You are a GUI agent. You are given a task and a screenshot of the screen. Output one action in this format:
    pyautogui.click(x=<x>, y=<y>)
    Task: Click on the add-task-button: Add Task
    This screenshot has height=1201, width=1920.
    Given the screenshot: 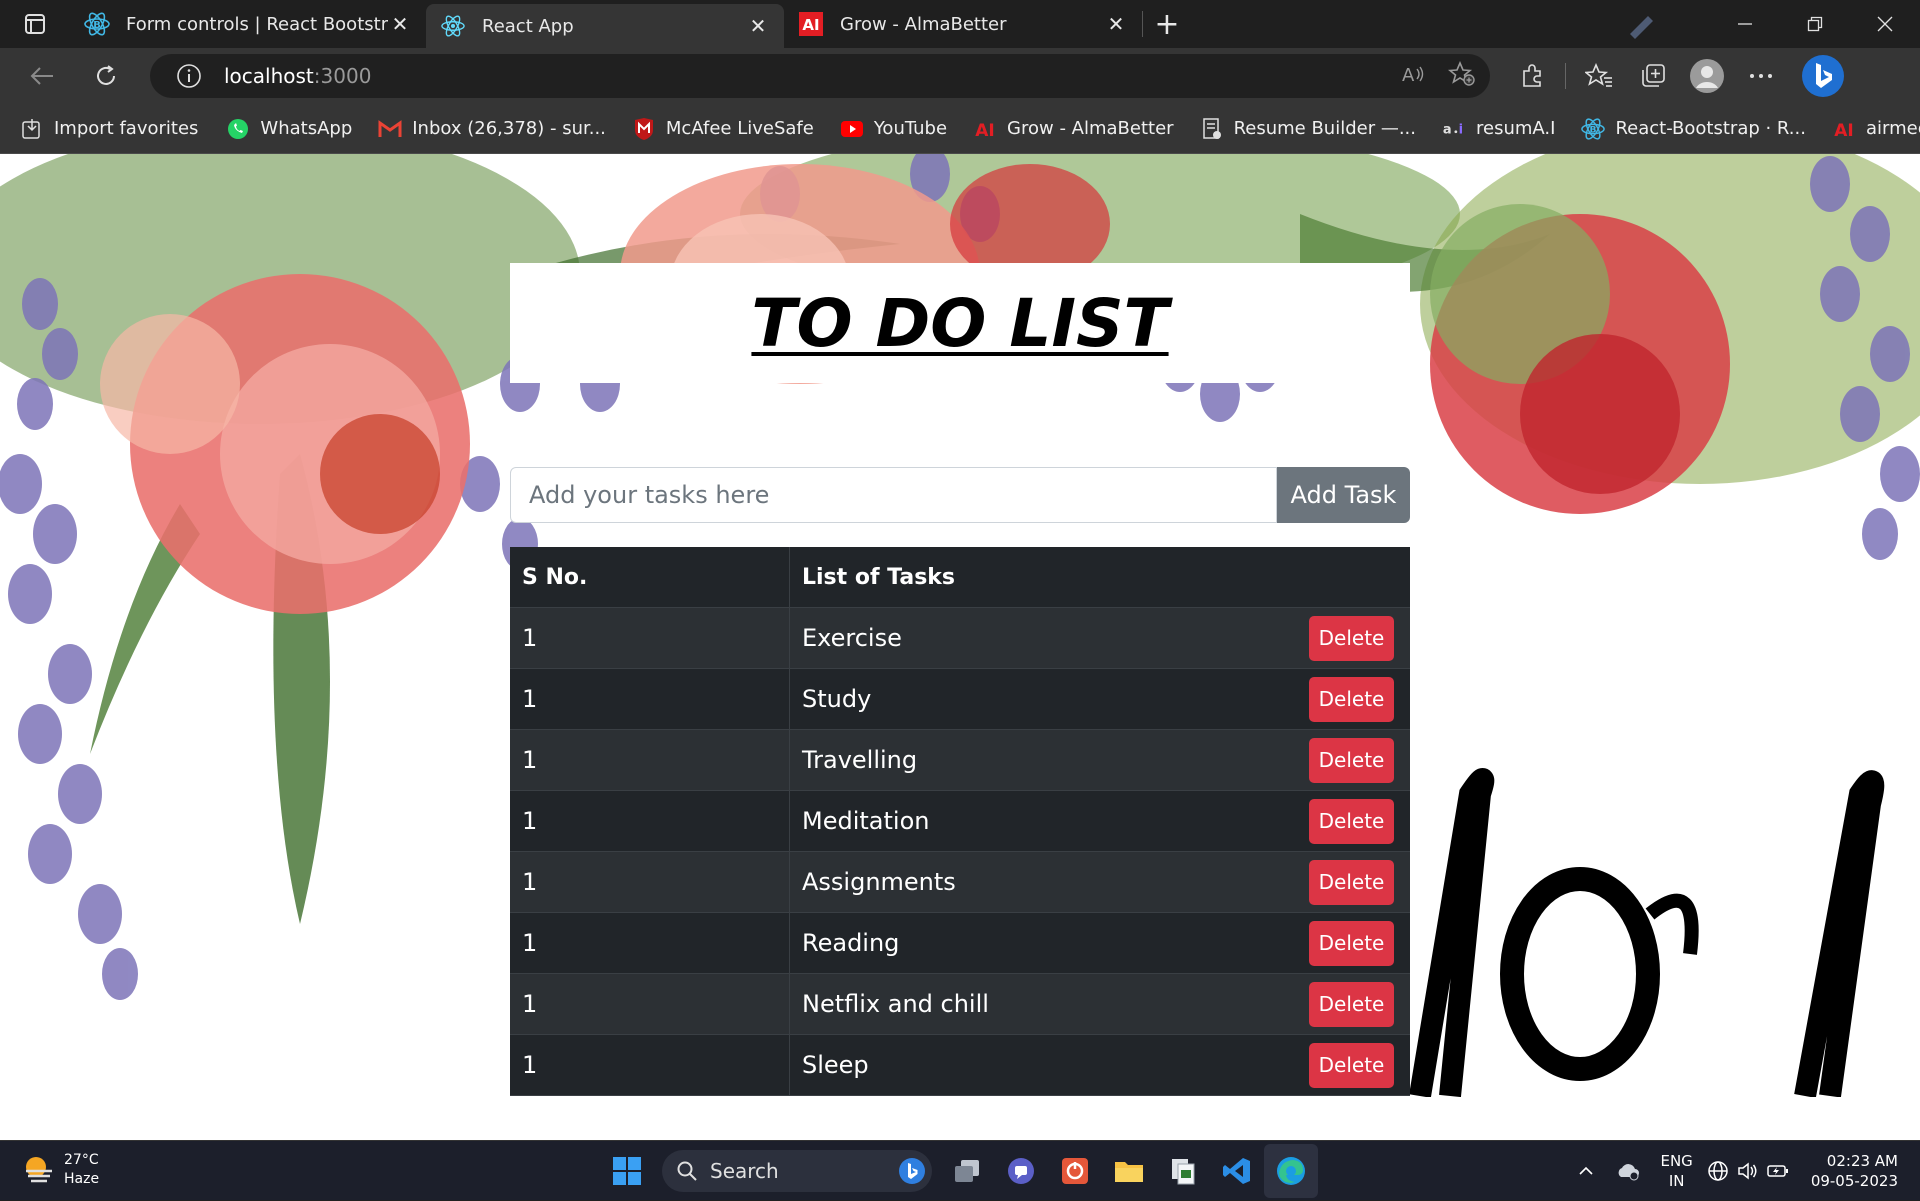 What is the action you would take?
    pyautogui.click(x=1343, y=495)
    